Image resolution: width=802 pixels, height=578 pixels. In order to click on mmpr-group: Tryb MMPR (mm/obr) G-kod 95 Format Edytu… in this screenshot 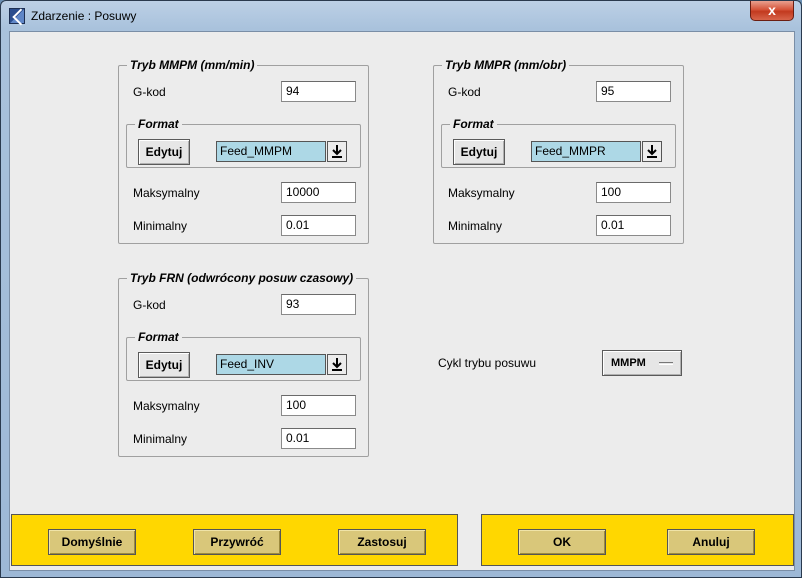, I will do `click(558, 151)`.